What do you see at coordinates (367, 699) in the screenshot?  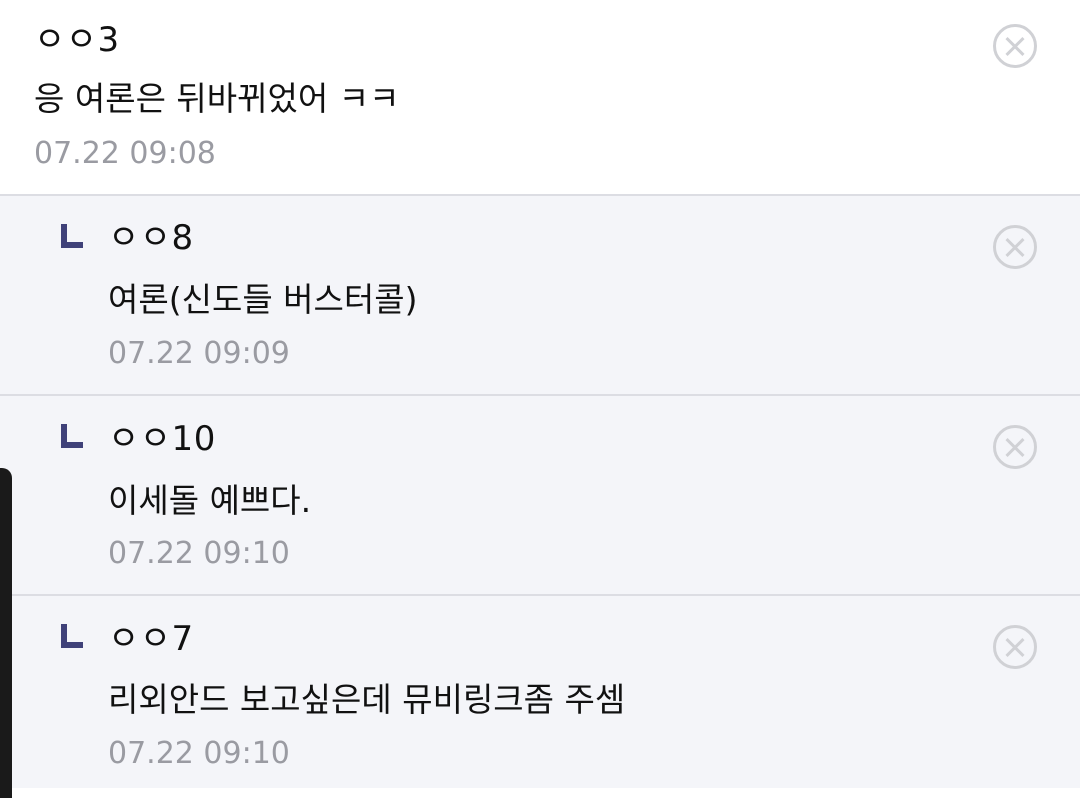 I see `comment-text: 리외안드 보고싶은데 뮤비링크좀 주셈` at bounding box center [367, 699].